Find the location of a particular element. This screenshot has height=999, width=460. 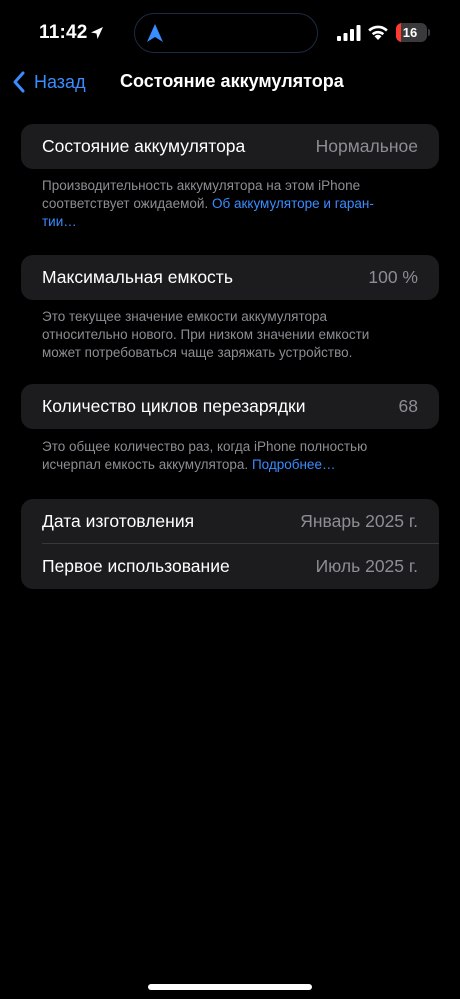

battery-cap is located at coordinates (429, 32).